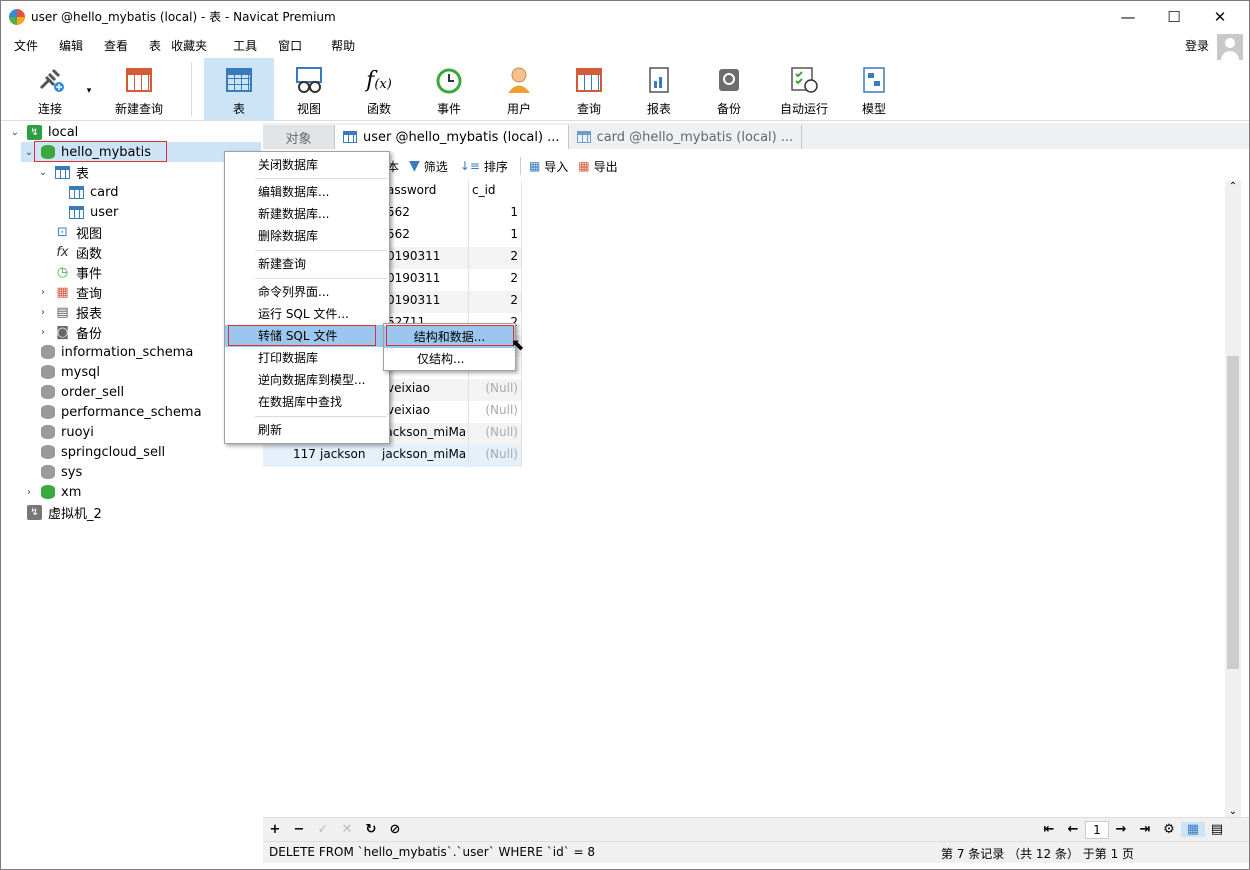 The image size is (1250, 870). I want to click on tree-database-mysql: mysql, so click(70, 372).